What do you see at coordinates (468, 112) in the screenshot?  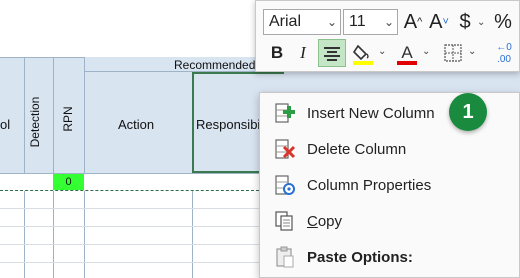 I see `step-number-badge: 1` at bounding box center [468, 112].